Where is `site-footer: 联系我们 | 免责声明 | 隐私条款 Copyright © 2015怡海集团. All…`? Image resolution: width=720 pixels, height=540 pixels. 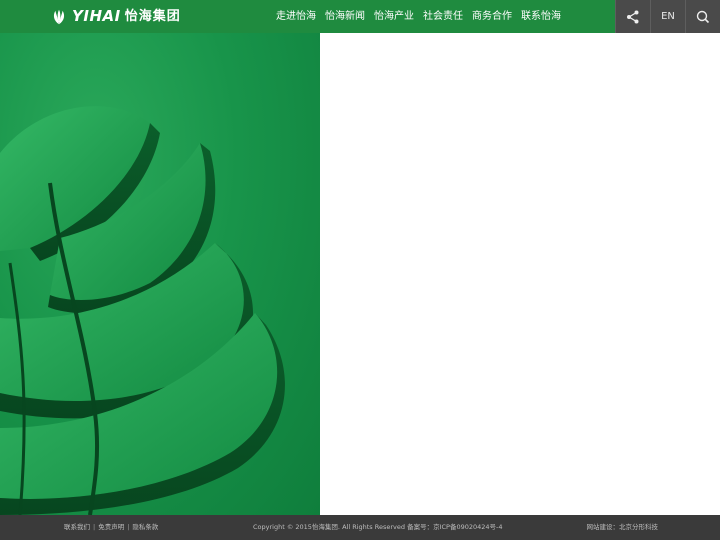
site-footer: 联系我们 | 免责声明 | 隐私条款 Copyright © 2015怡海集团. All… is located at coordinates (360, 527).